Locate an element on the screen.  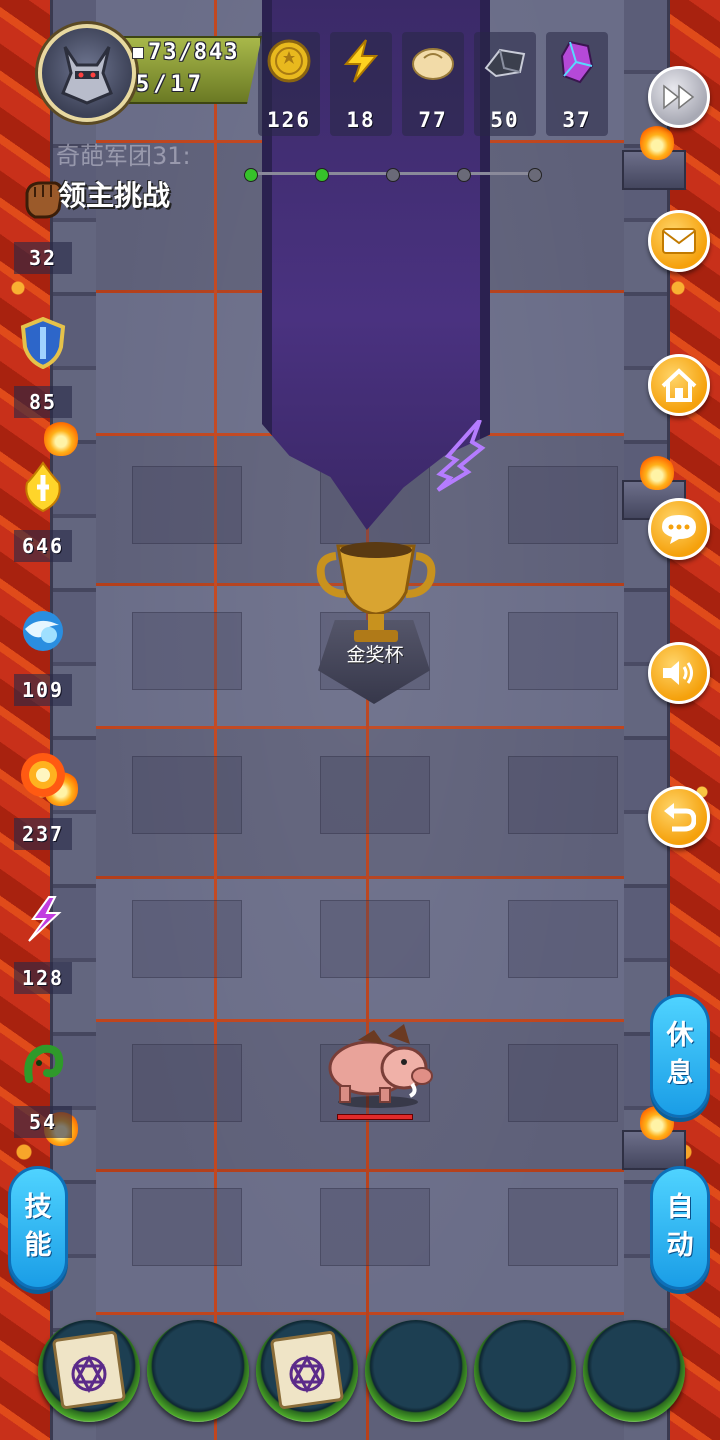
stat-defense: 85 is located at coordinates (43, 376).